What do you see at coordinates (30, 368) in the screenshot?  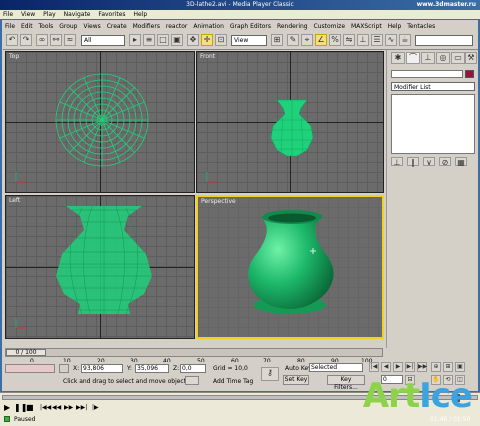 I see `maxscript-listener` at bounding box center [30, 368].